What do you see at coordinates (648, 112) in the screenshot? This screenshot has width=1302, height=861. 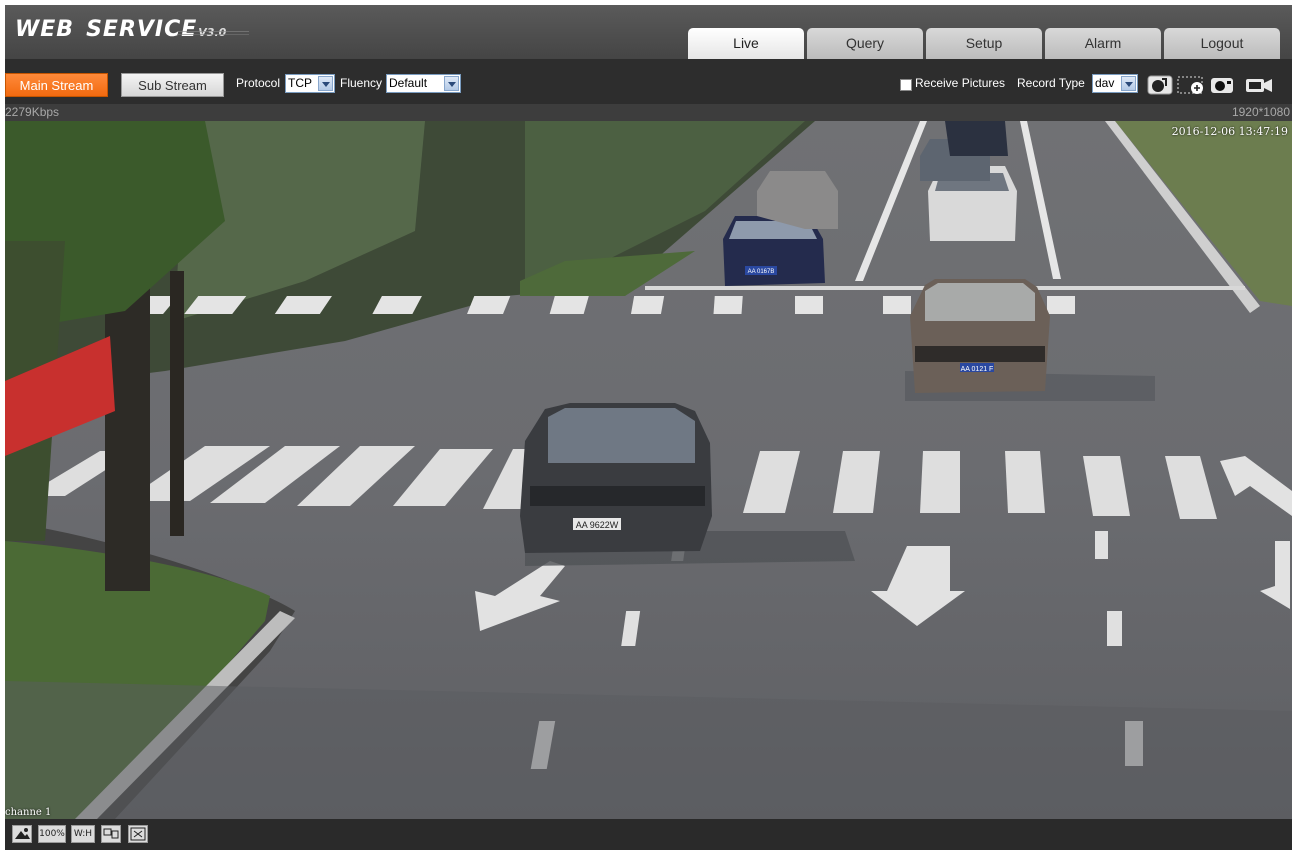 I see `stream-info-bar: 2279Kbps 1920*1080` at bounding box center [648, 112].